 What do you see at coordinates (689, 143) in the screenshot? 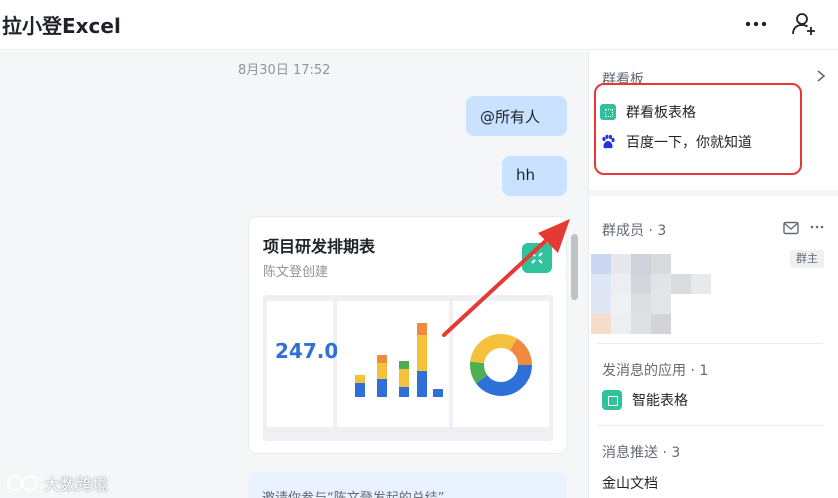
I see `board-item-label: 百度一下，你就知道` at bounding box center [689, 143].